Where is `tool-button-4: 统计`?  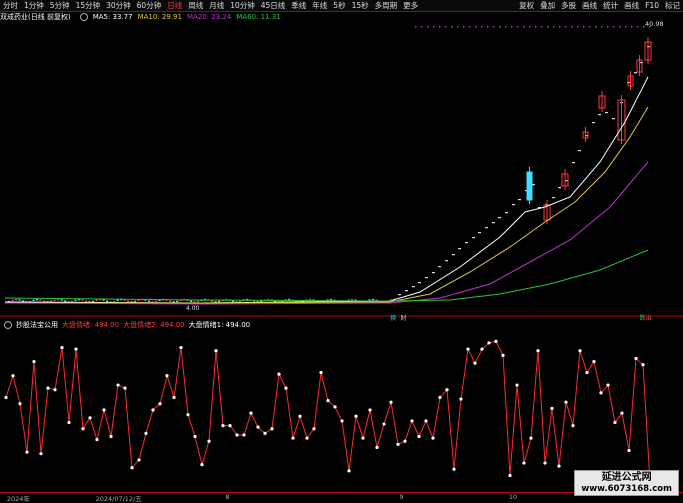
tool-button-4: 统计 is located at coordinates (610, 5).